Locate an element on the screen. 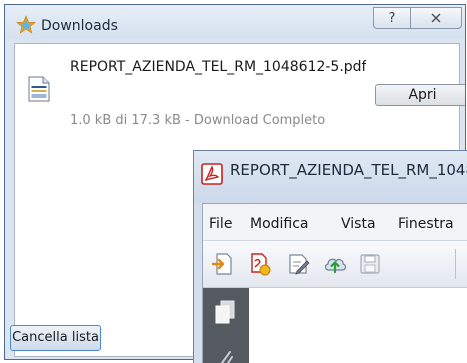 The width and height of the screenshot is (467, 363). acrobat-titlebar: REPORT_AZIENDA_TEL_RM_1048612-5.pdf is located at coordinates (330, 177).